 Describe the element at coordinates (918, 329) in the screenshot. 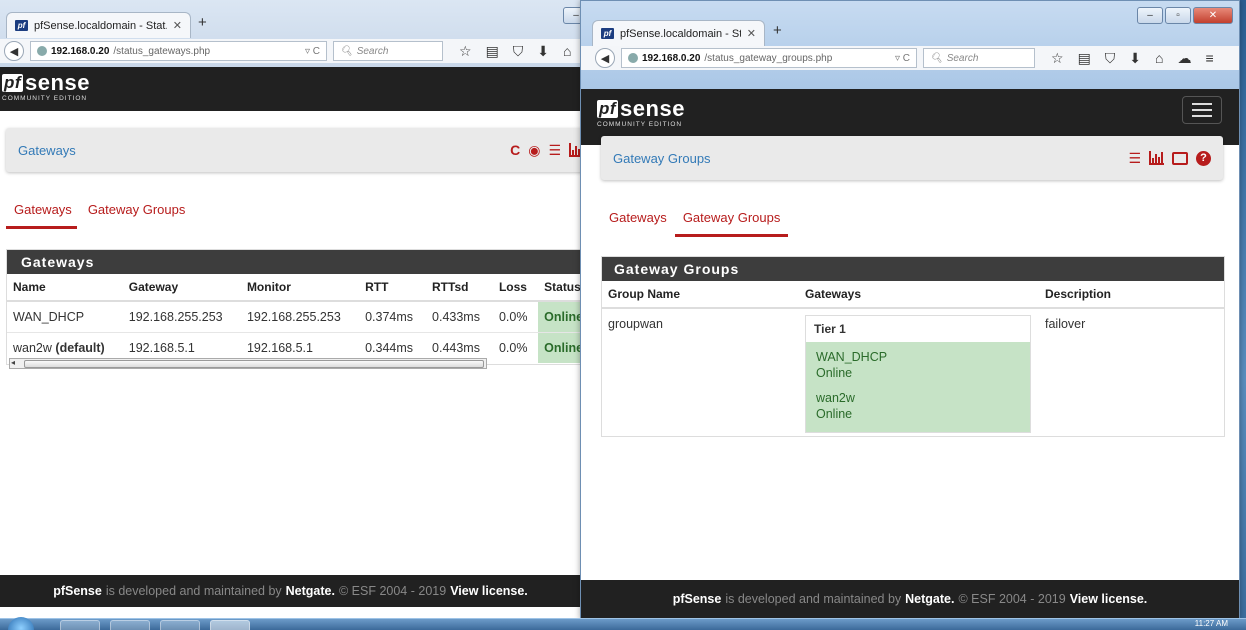

I see `tier-label: Tier 1` at that location.